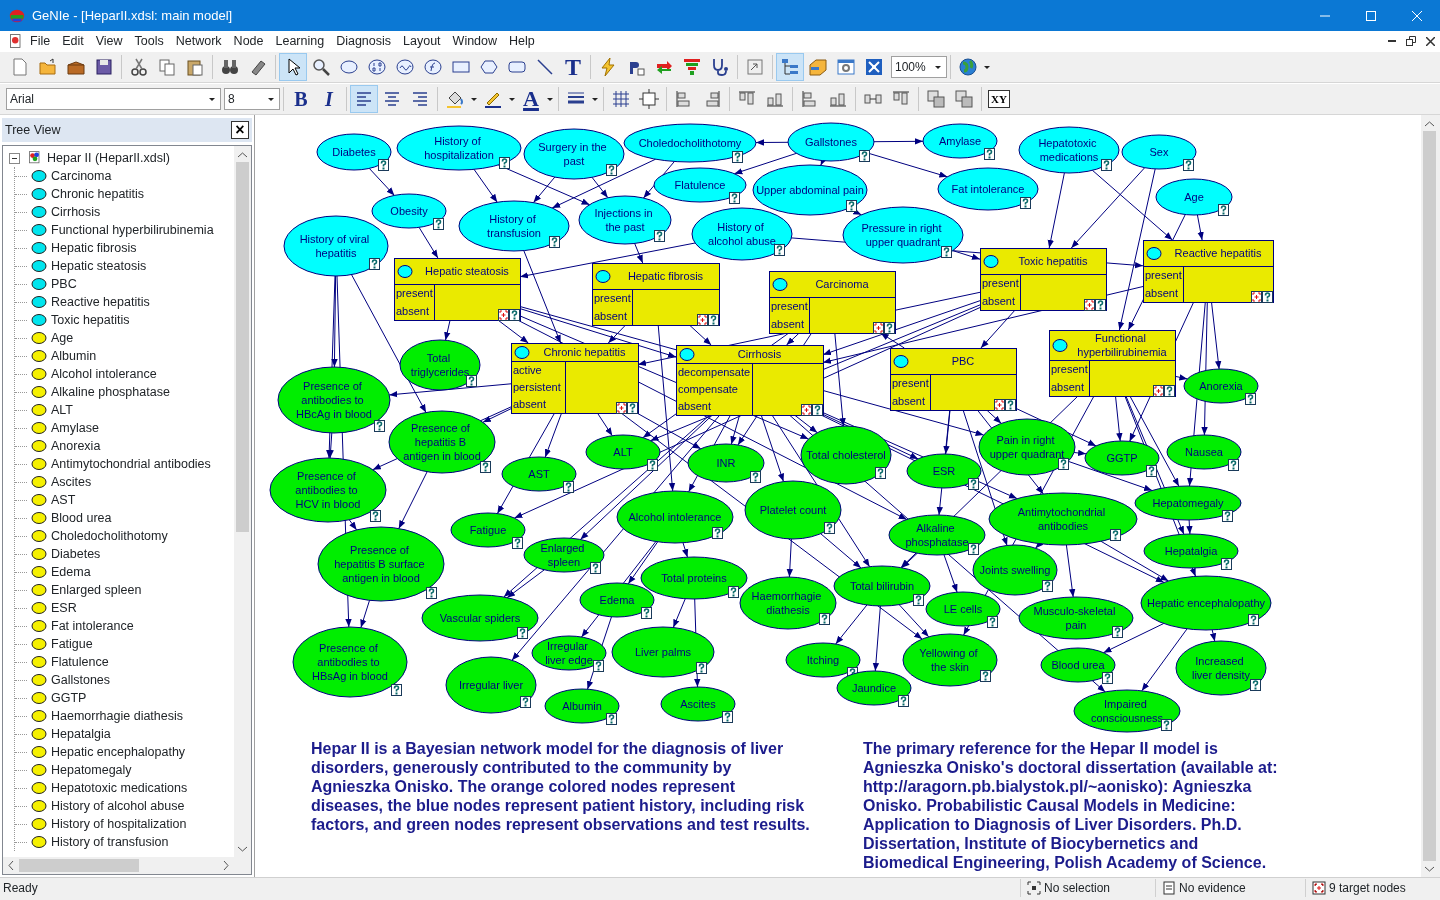 Image resolution: width=1440 pixels, height=900 pixels. What do you see at coordinates (80, 662) in the screenshot?
I see `tree-item: Flatulence` at bounding box center [80, 662].